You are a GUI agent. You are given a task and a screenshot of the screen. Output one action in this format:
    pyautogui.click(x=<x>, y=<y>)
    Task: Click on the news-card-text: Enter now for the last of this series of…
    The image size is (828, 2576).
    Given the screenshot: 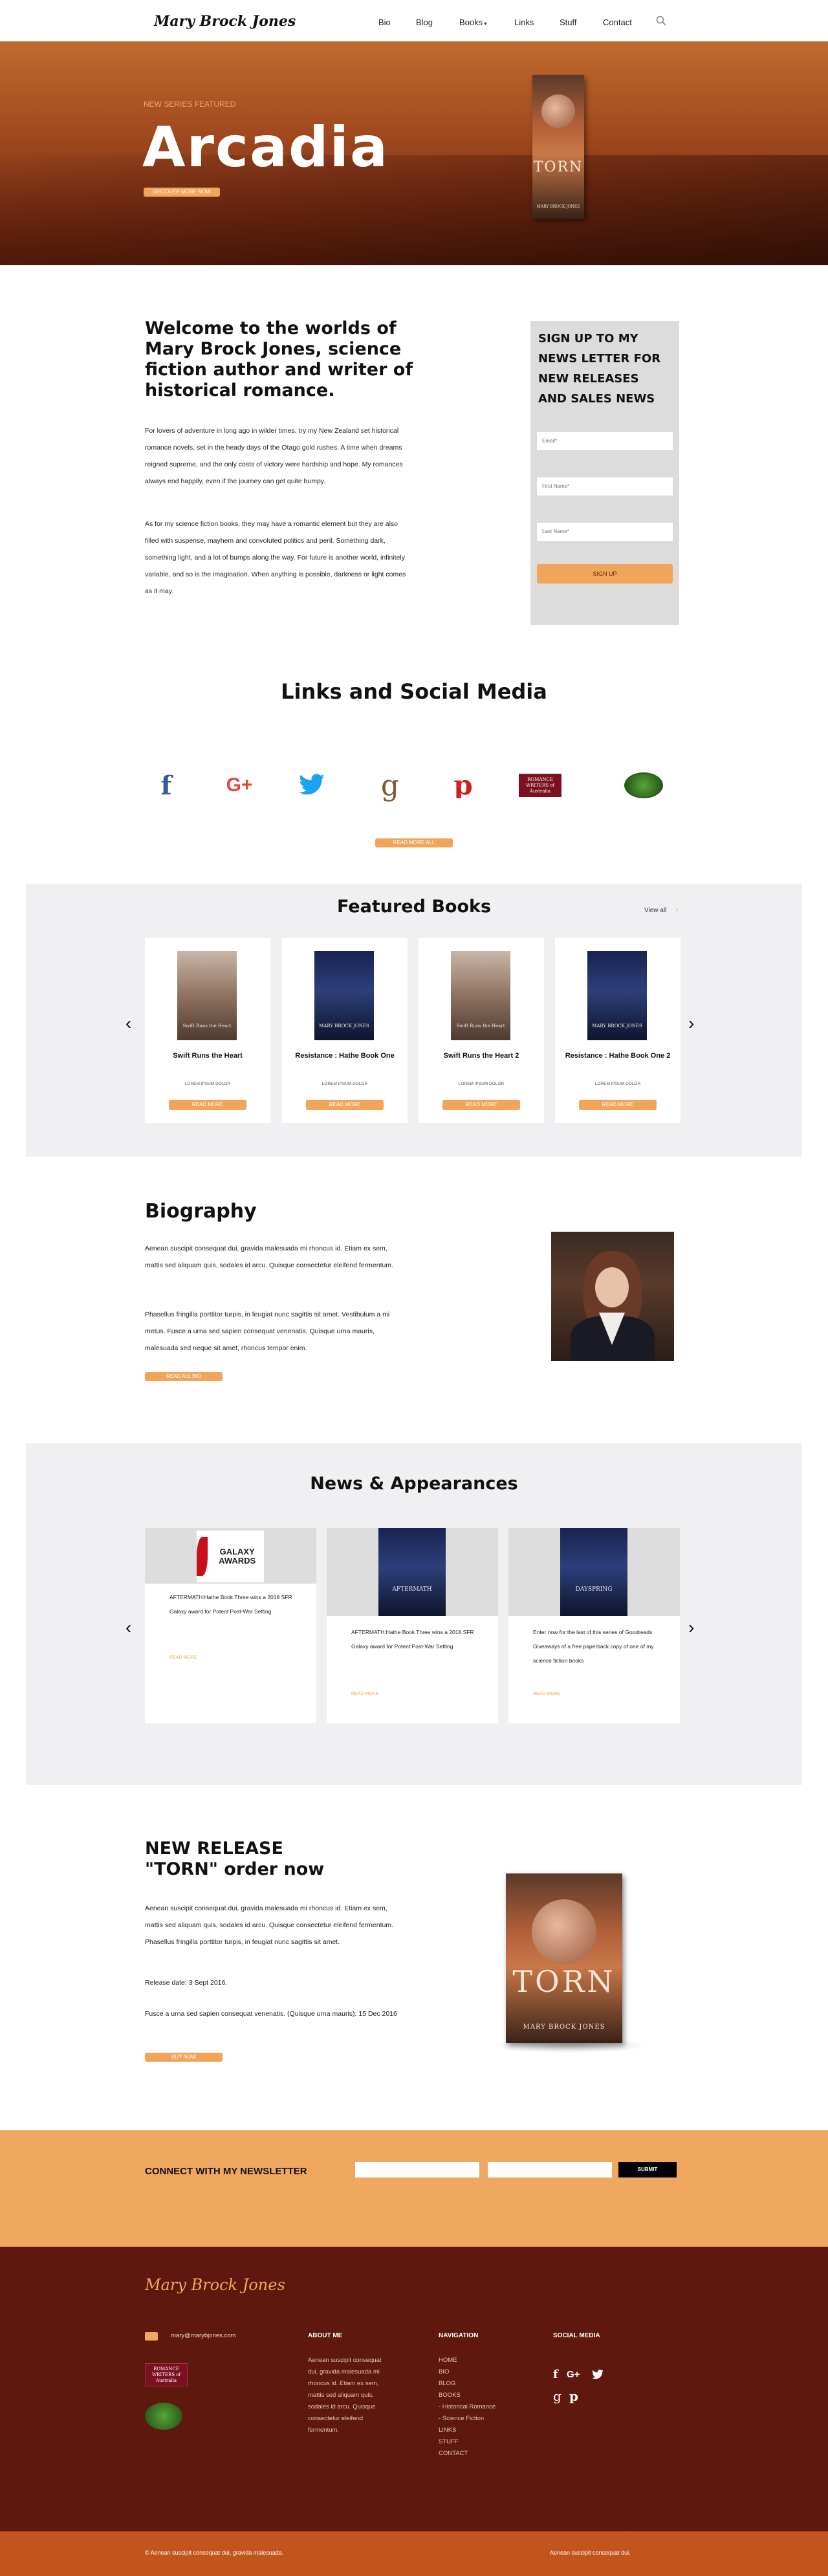 What is the action you would take?
    pyautogui.click(x=593, y=1646)
    